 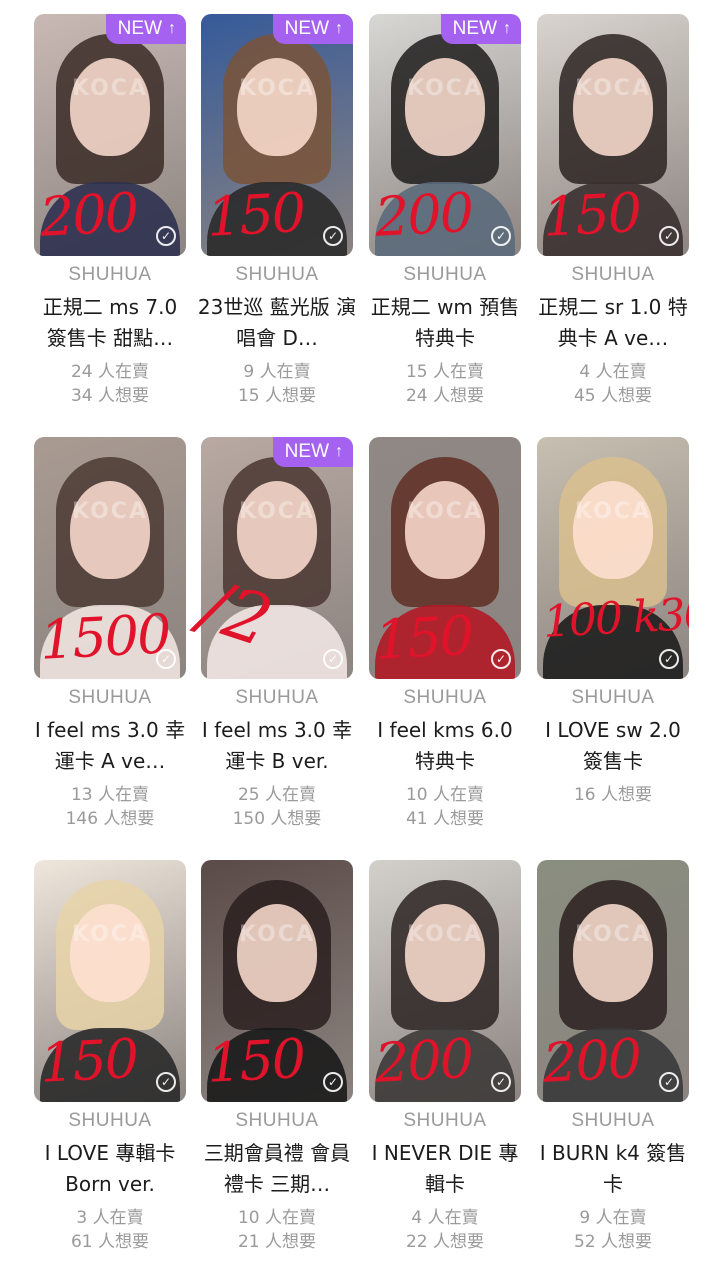 I want to click on wanting-count: 34 人想要, so click(x=110, y=396).